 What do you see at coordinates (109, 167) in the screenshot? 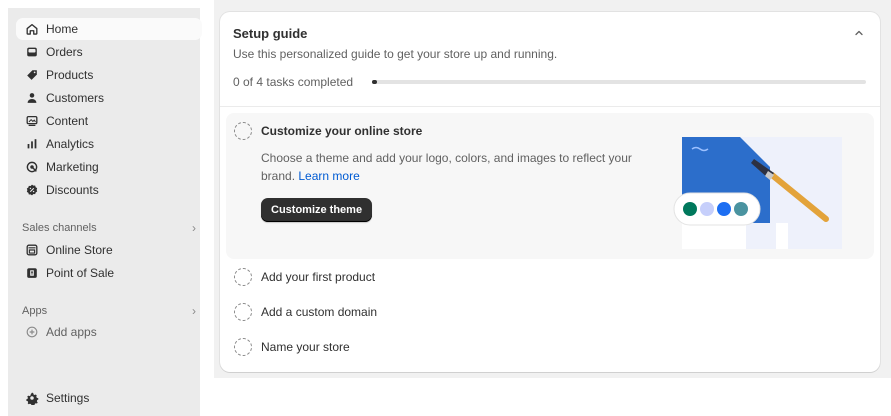
I see `sidebar-item-marketing: Marketing` at bounding box center [109, 167].